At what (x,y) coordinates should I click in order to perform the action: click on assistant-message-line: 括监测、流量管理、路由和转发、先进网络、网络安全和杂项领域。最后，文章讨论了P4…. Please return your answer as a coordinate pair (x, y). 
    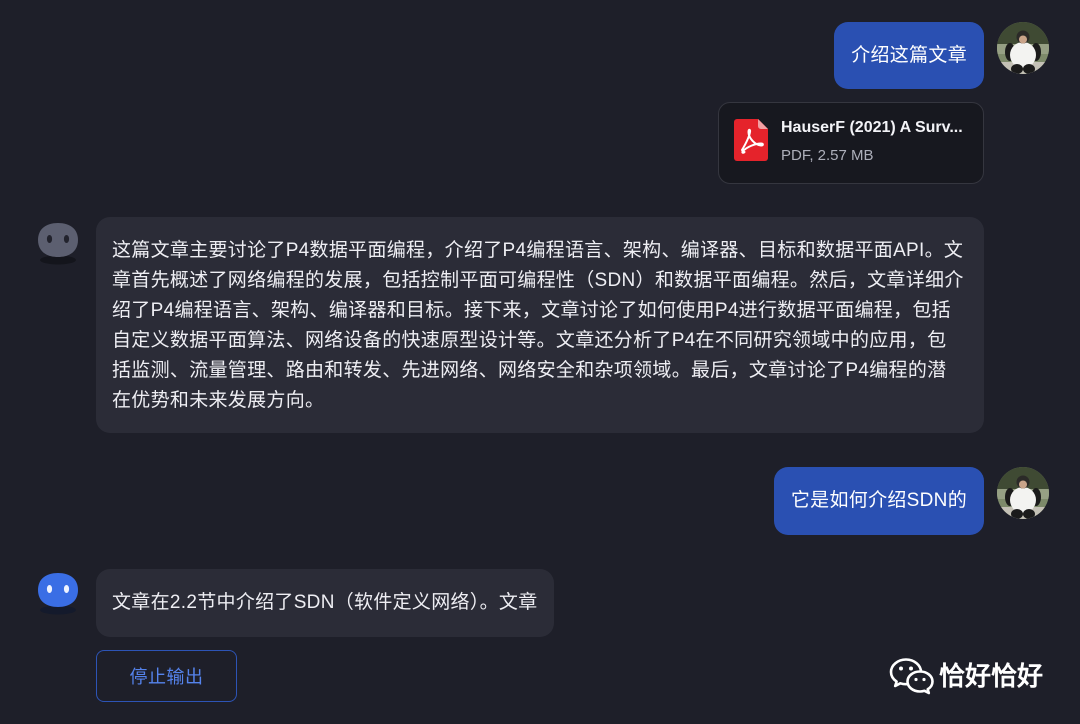
    Looking at the image, I should click on (529, 370).